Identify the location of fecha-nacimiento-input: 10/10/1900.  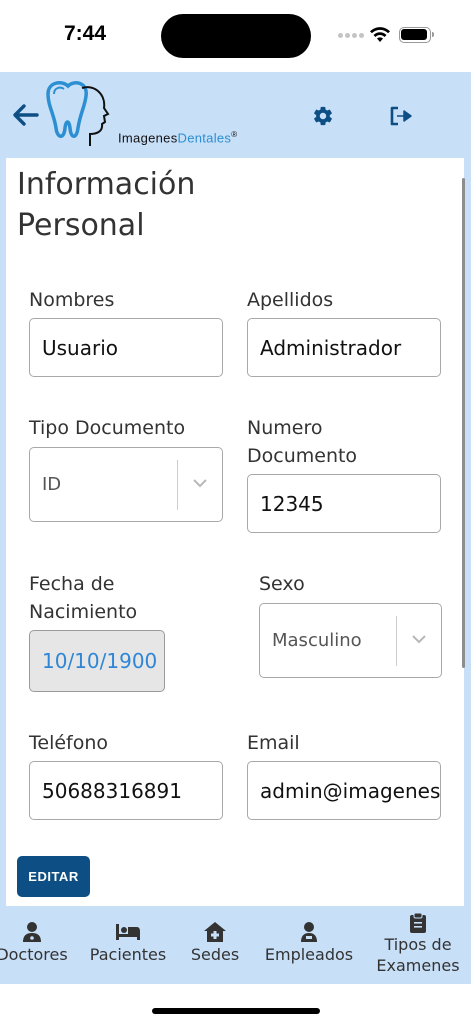
(97, 661).